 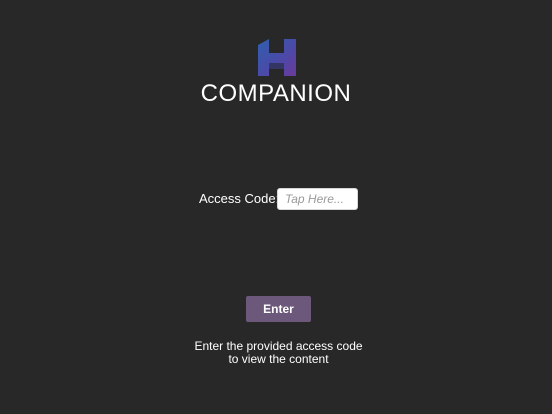 I want to click on access-code-input, so click(x=317, y=199).